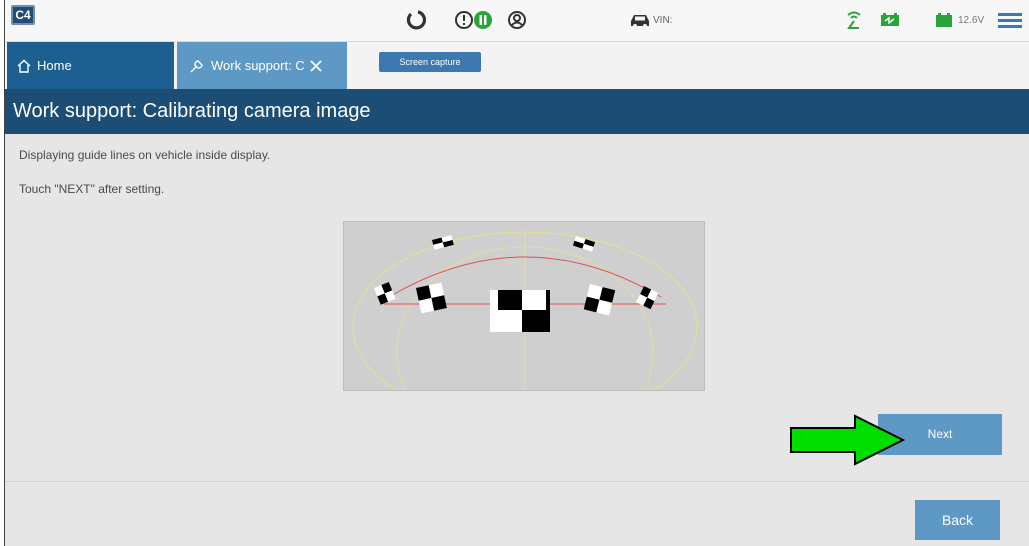 This screenshot has width=1029, height=546. I want to click on top-toolbar: C4 VIN: 12.6V, so click(517, 21).